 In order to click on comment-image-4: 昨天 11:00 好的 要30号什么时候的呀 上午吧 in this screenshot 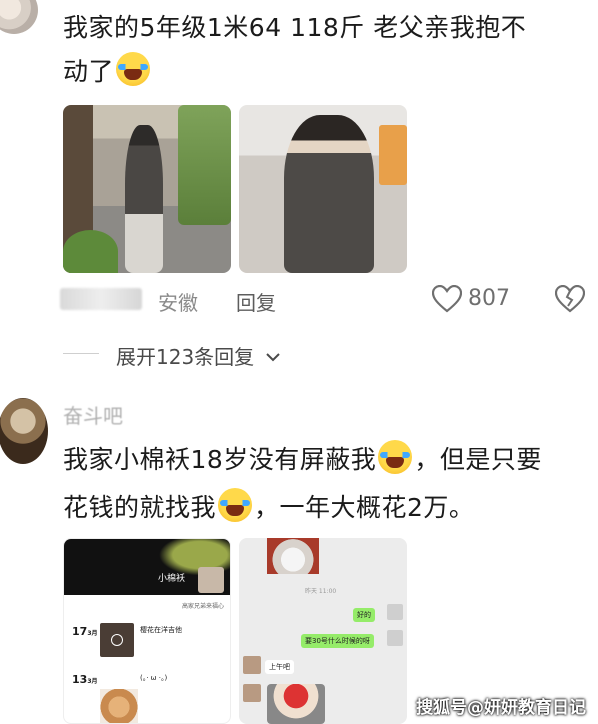, I will do `click(323, 631)`.